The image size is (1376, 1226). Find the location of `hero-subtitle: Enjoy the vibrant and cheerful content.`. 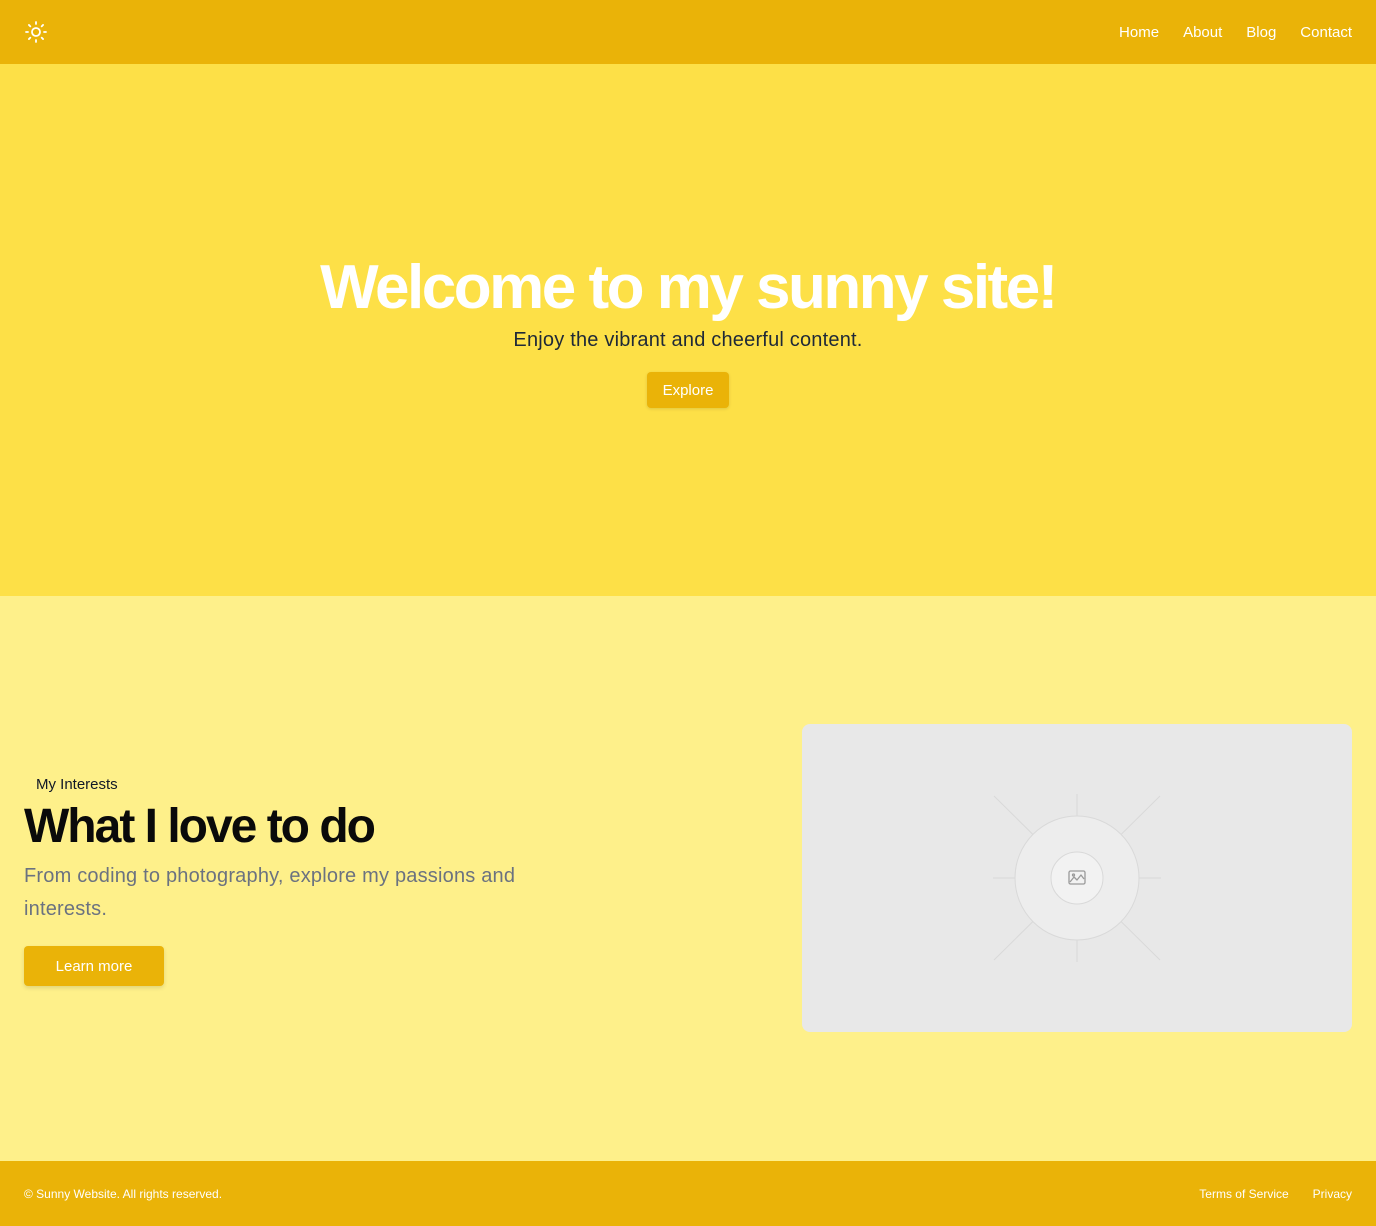

hero-subtitle: Enjoy the vibrant and cheerful content. is located at coordinates (688, 340).